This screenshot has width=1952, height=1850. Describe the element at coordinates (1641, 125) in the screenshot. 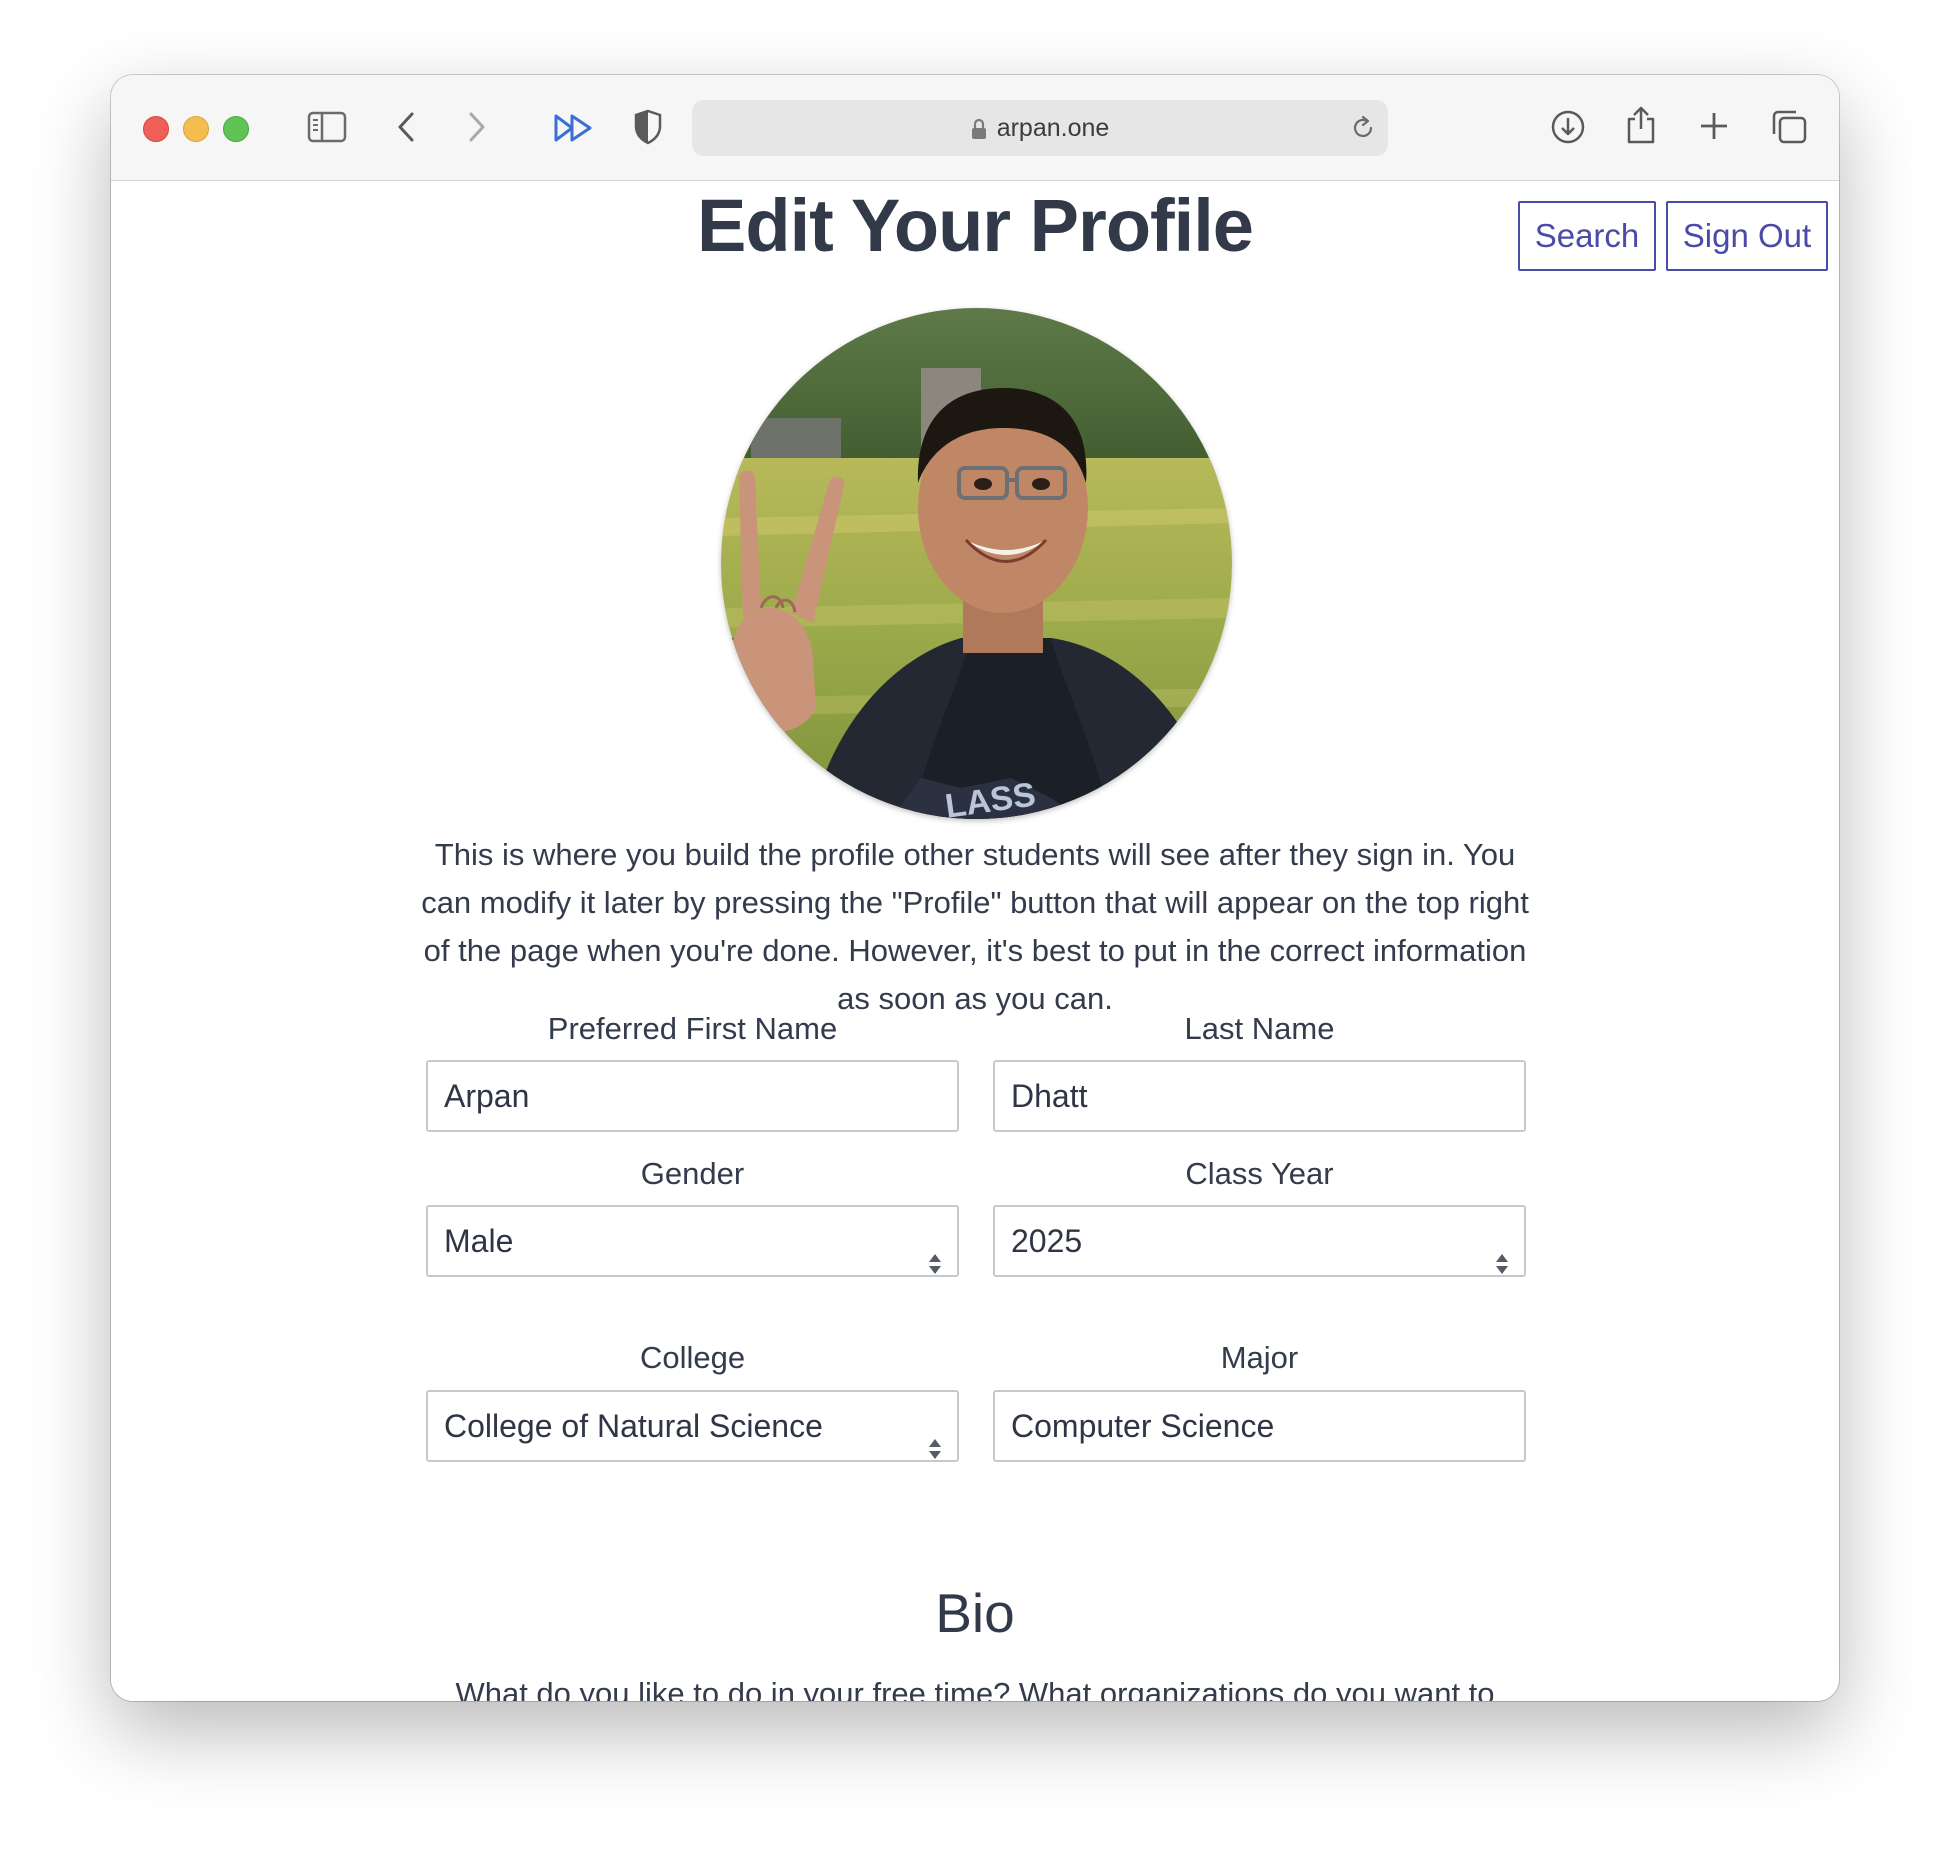

I see `share-icon` at that location.